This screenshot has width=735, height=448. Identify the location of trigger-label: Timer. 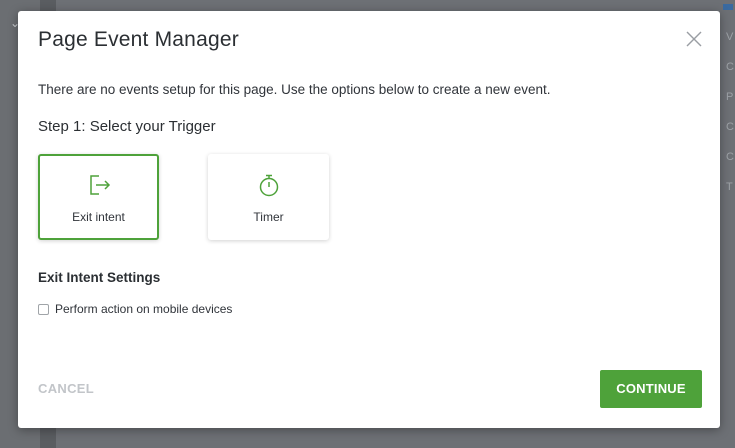
(268, 217).